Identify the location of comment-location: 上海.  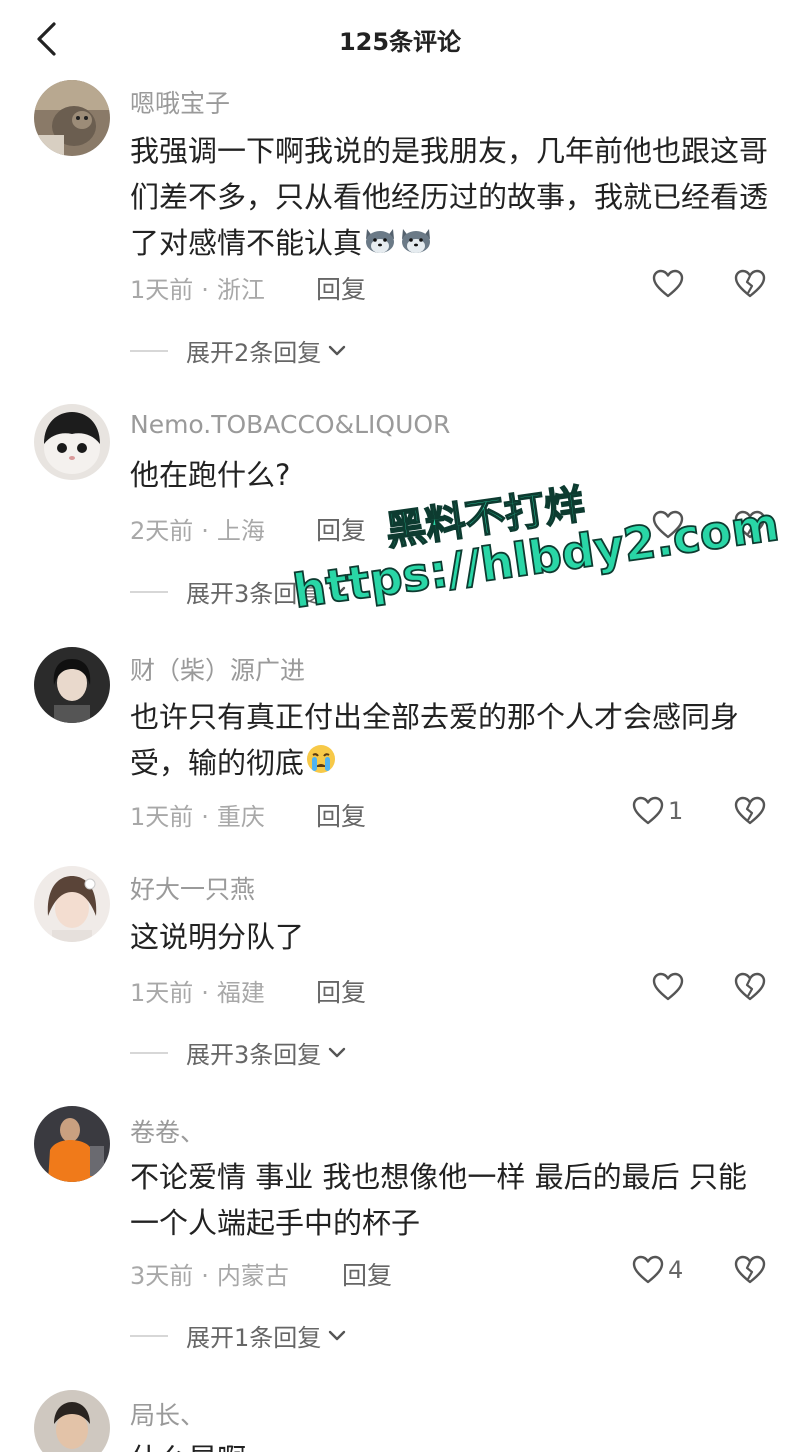
(240, 531).